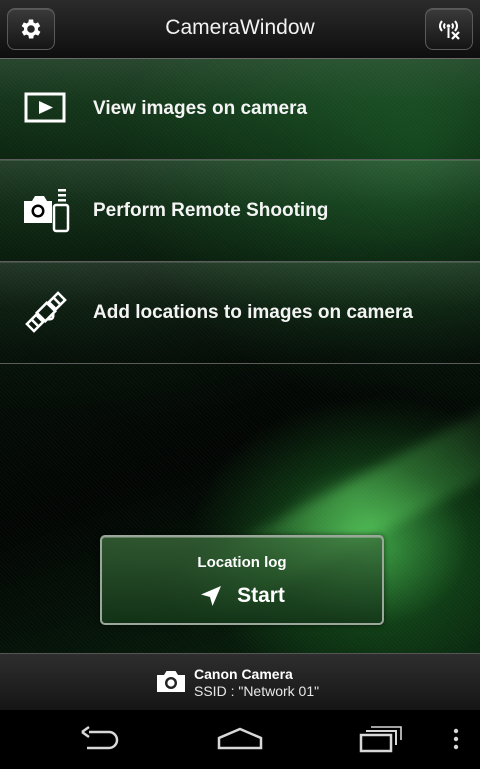  I want to click on play-image-icon, so click(46, 108).